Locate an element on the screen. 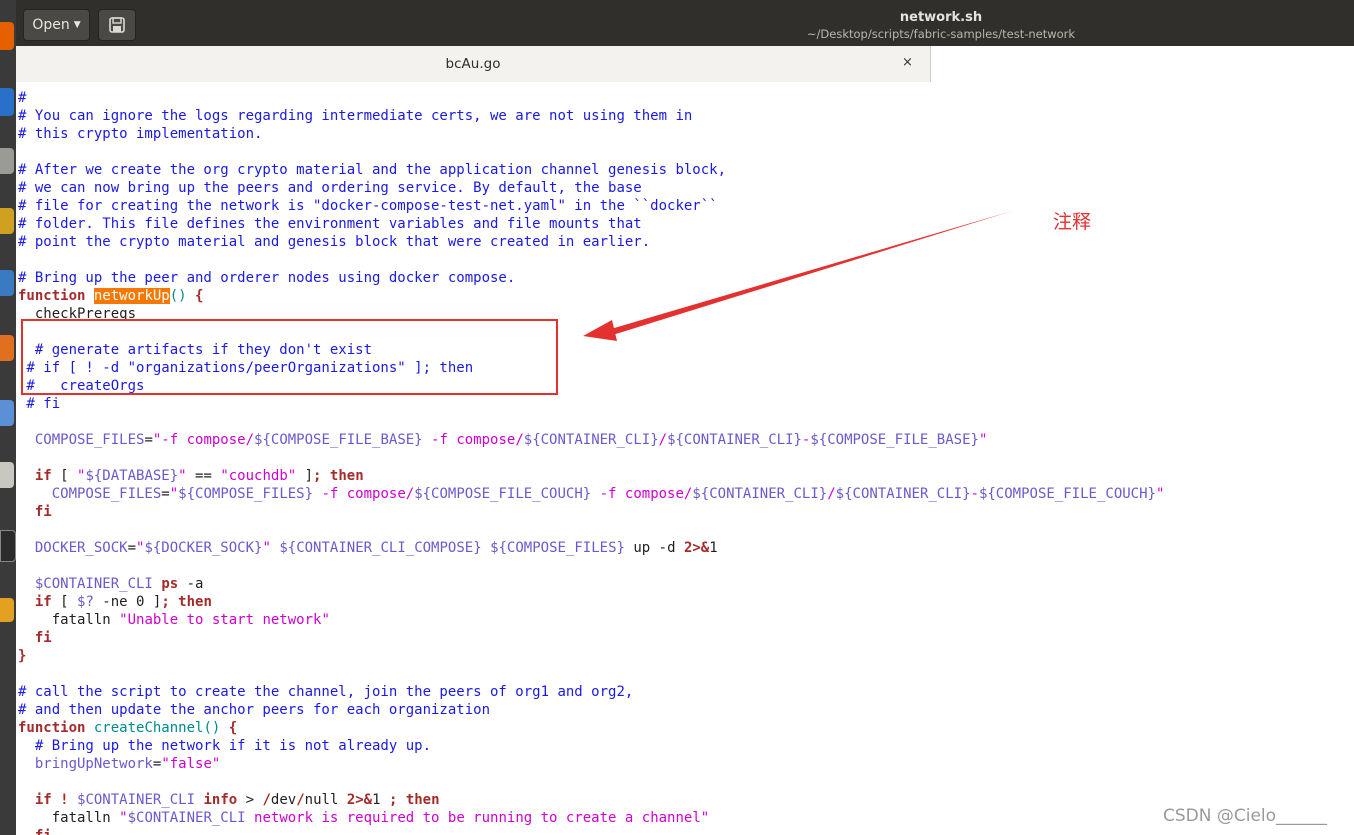 This screenshot has width=1354, height=835. settings-icon is located at coordinates (7, 475).